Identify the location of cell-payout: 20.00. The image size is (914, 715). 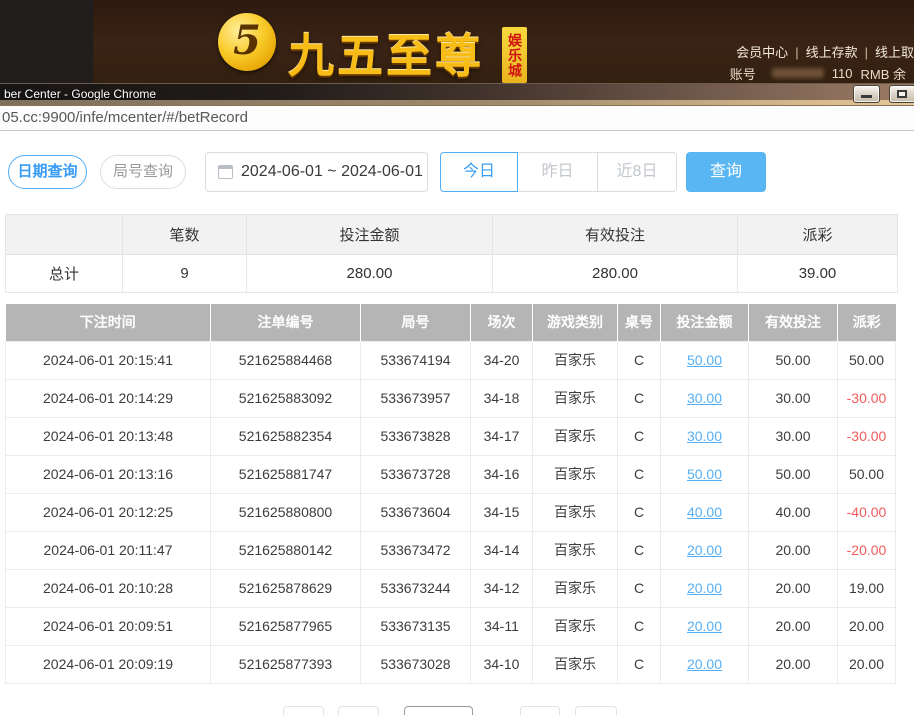
(866, 626).